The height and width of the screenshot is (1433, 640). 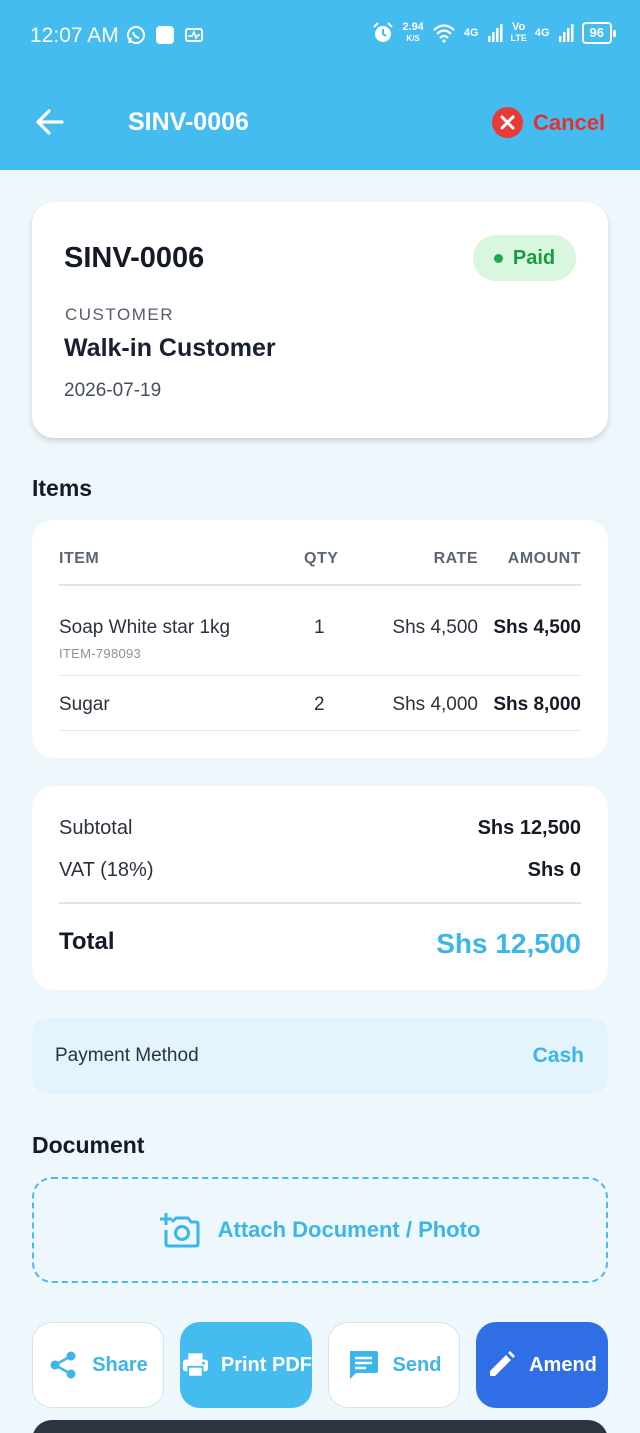 What do you see at coordinates (320, 1426) in the screenshot?
I see `bottom-bar` at bounding box center [320, 1426].